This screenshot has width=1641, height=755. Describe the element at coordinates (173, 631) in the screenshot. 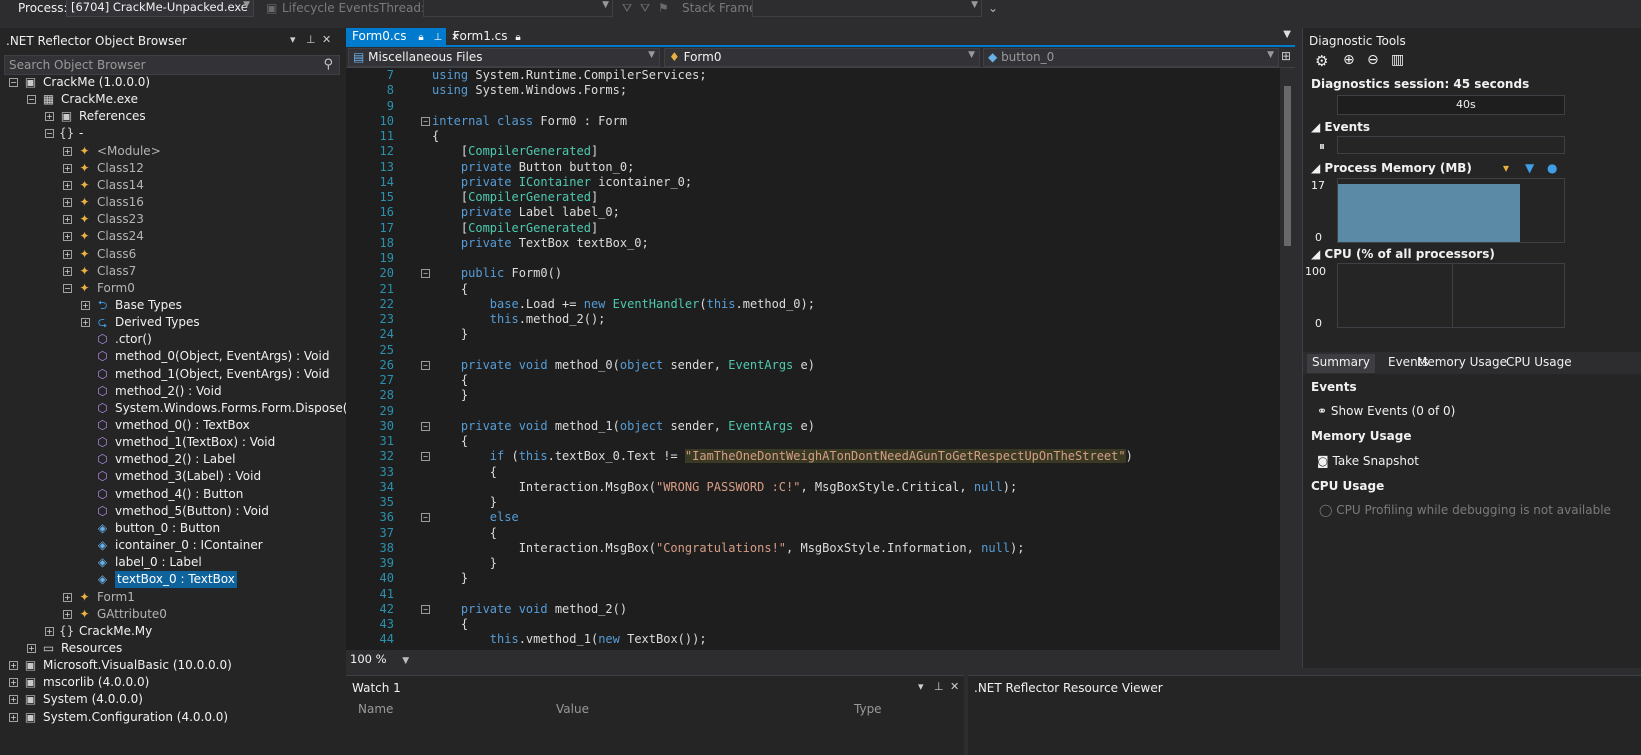

I see `tree-node: + {} CrackMe.My` at that location.